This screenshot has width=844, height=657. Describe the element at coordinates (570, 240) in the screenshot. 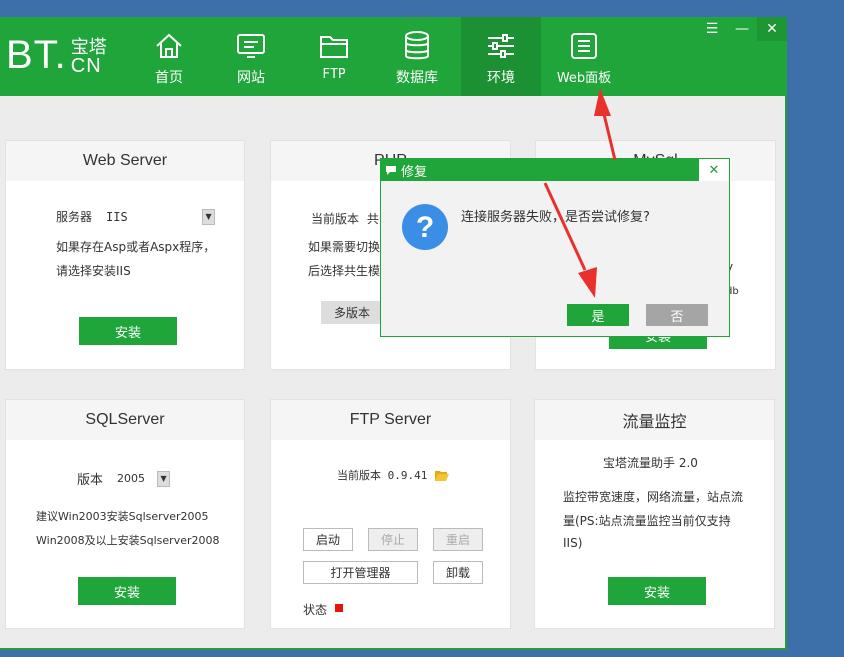

I see `arrow-to-yes-button` at that location.